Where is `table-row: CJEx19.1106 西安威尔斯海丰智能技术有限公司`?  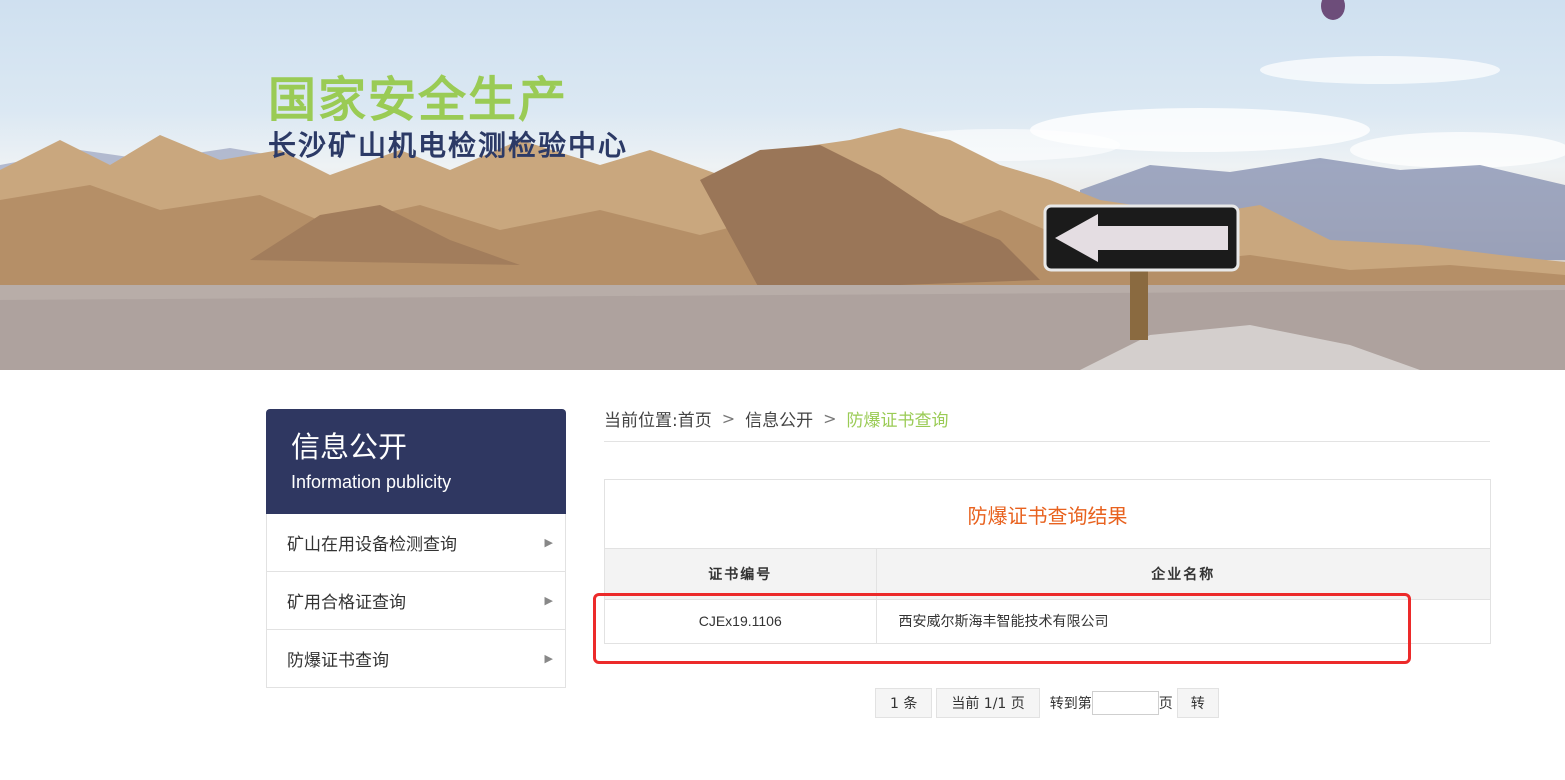
table-row: CJEx19.1106 西安威尔斯海丰智能技术有限公司 is located at coordinates (1047, 621).